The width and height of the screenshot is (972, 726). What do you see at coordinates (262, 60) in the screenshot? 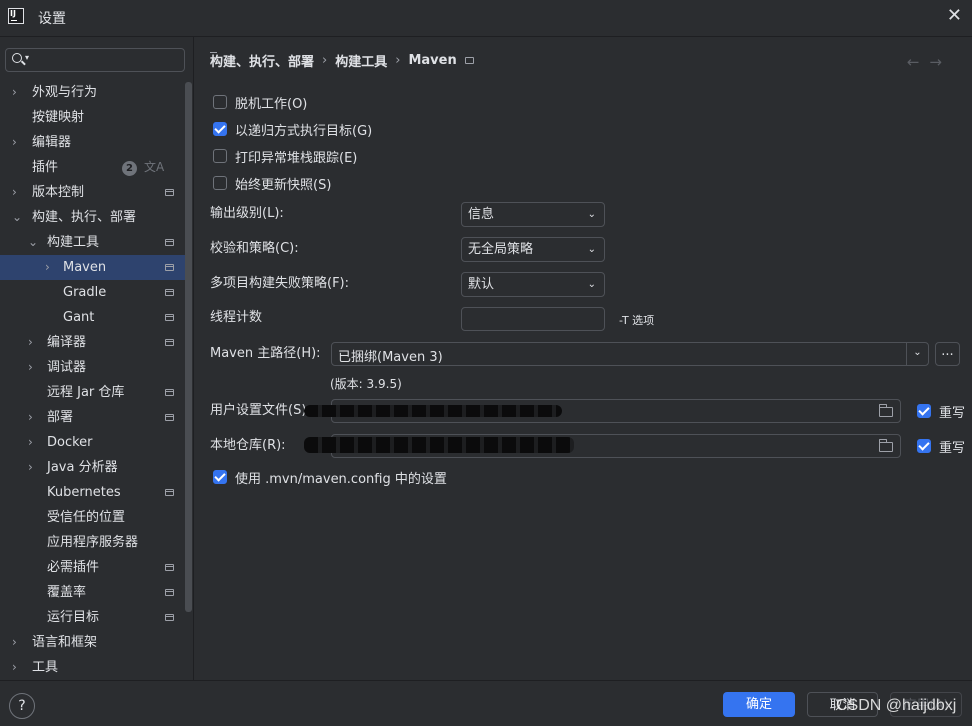
I see `breadcrumb-item: 构建、执行、部署` at bounding box center [262, 60].